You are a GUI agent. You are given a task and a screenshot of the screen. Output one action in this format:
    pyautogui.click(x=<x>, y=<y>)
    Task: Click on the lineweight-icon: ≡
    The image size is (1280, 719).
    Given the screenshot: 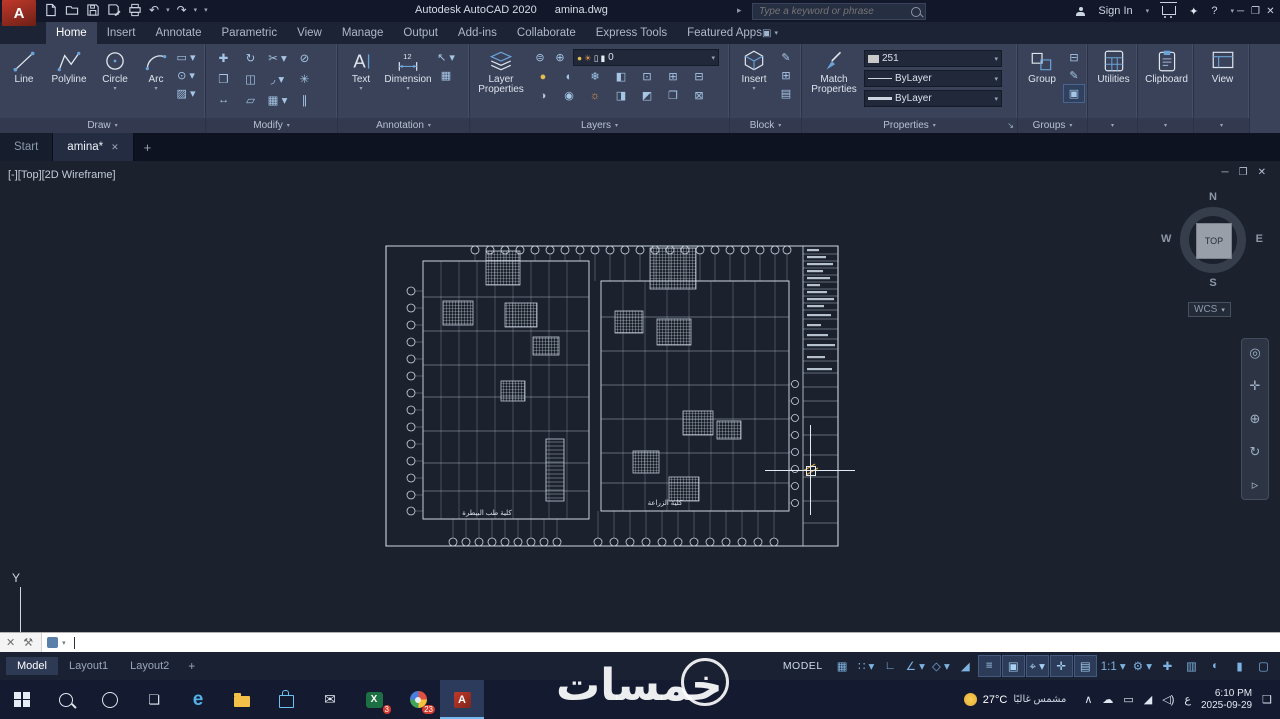 What is the action you would take?
    pyautogui.click(x=989, y=666)
    